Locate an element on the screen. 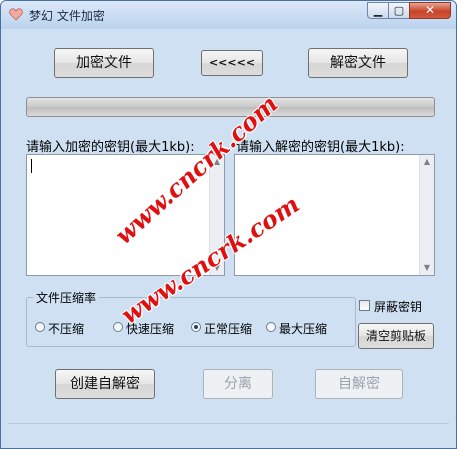 The height and width of the screenshot is (449, 457). minimize-button: ▁ is located at coordinates (378, 10).